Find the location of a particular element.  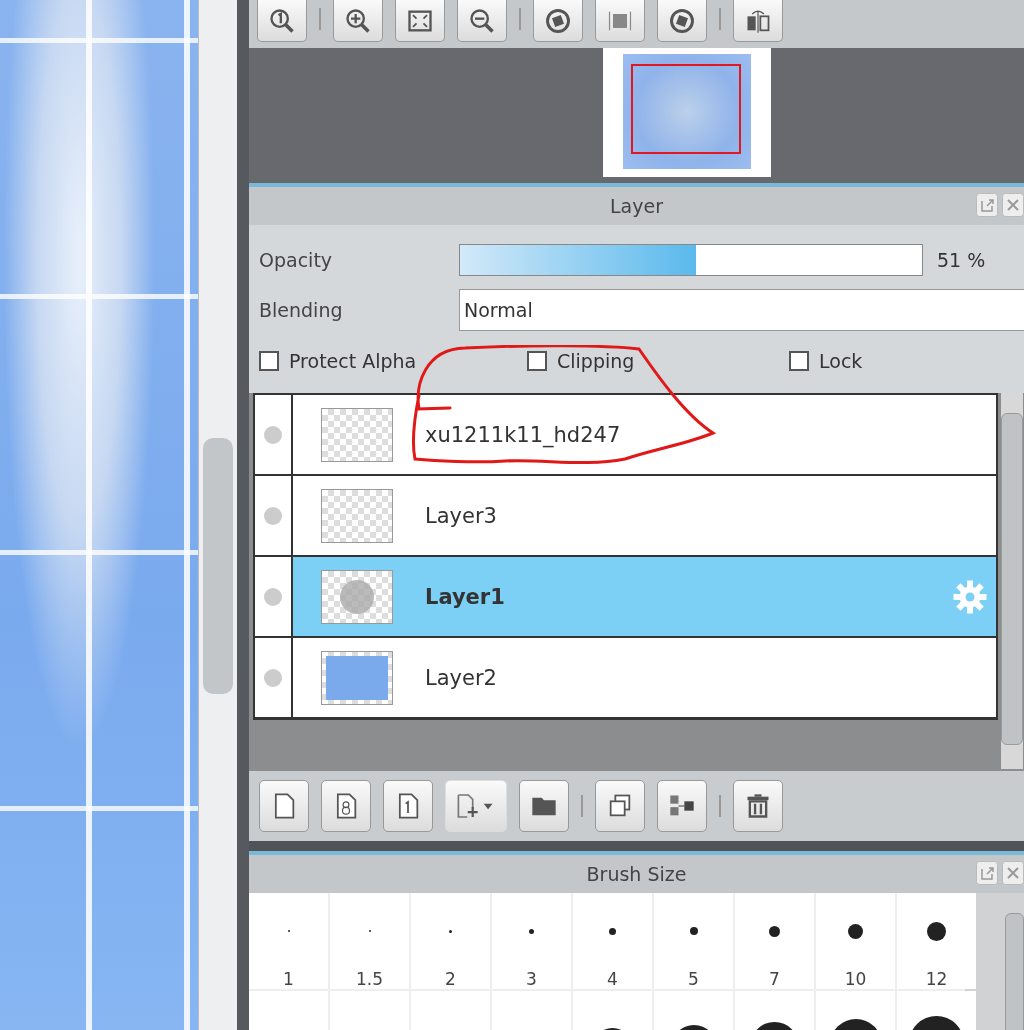

brush-size-option: 1 is located at coordinates (288, 941).